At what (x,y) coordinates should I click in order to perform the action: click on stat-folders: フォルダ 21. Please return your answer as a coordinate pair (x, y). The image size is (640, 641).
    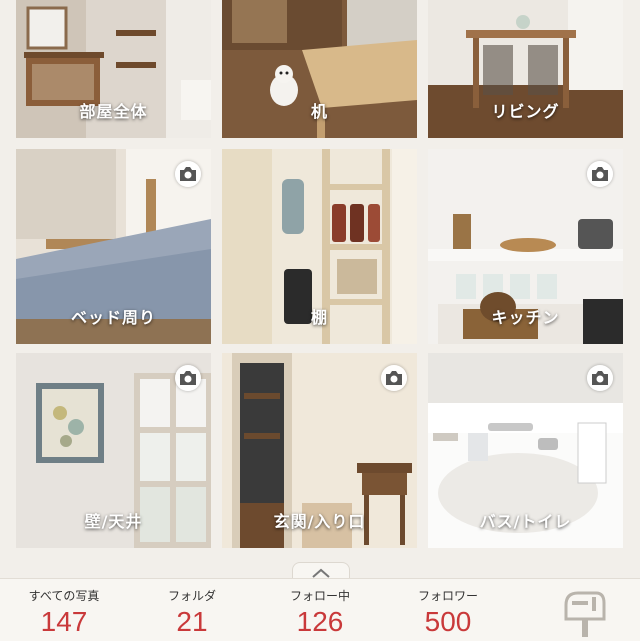
    Looking at the image, I should click on (192, 608).